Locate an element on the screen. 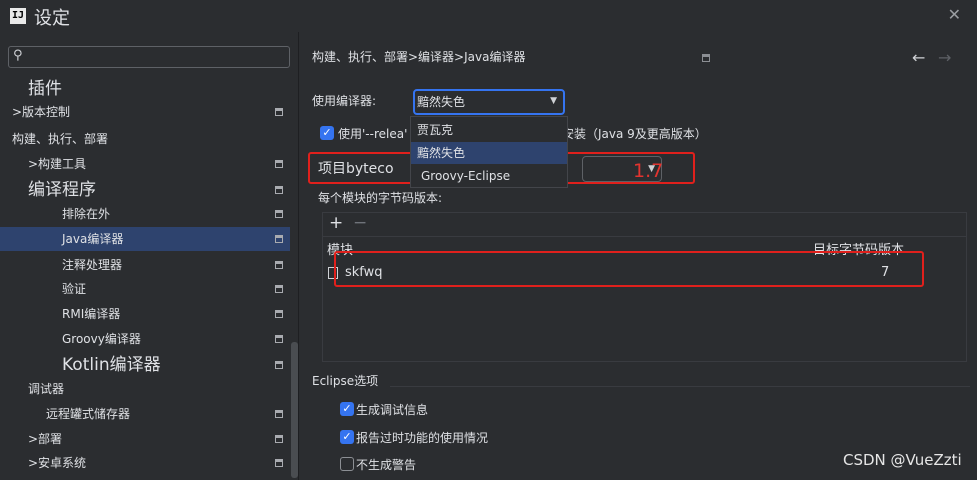 The height and width of the screenshot is (480, 977). sidebar-item-label: 编译程序 is located at coordinates (62, 190).